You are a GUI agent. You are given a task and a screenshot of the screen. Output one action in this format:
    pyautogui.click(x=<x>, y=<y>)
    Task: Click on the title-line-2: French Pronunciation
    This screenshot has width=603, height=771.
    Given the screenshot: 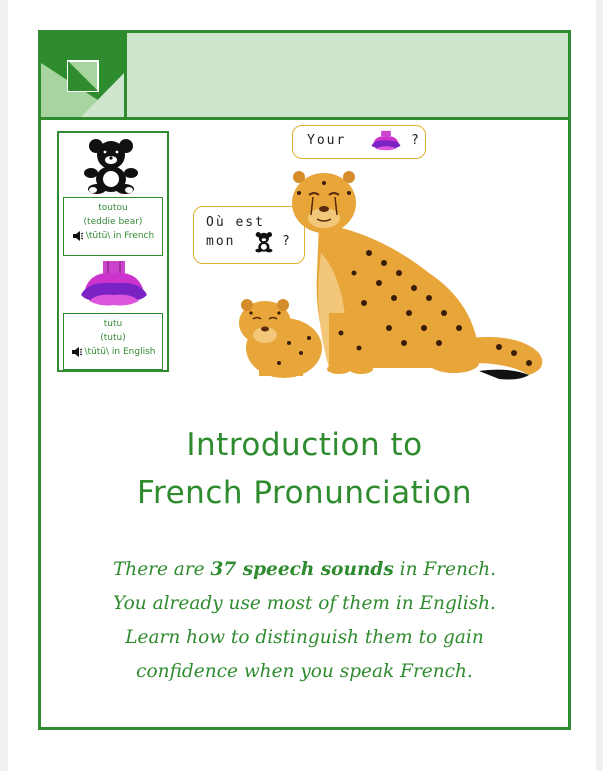 What is the action you would take?
    pyautogui.click(x=304, y=493)
    